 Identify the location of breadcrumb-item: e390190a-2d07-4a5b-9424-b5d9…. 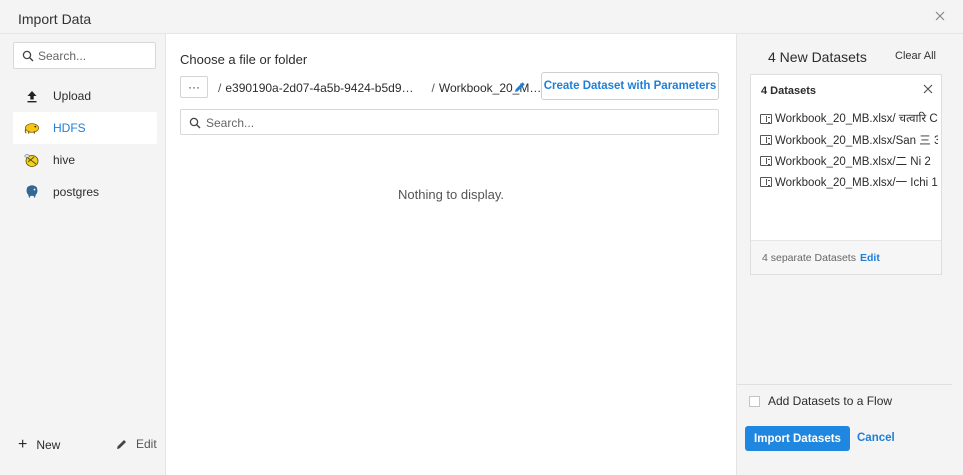
(319, 88).